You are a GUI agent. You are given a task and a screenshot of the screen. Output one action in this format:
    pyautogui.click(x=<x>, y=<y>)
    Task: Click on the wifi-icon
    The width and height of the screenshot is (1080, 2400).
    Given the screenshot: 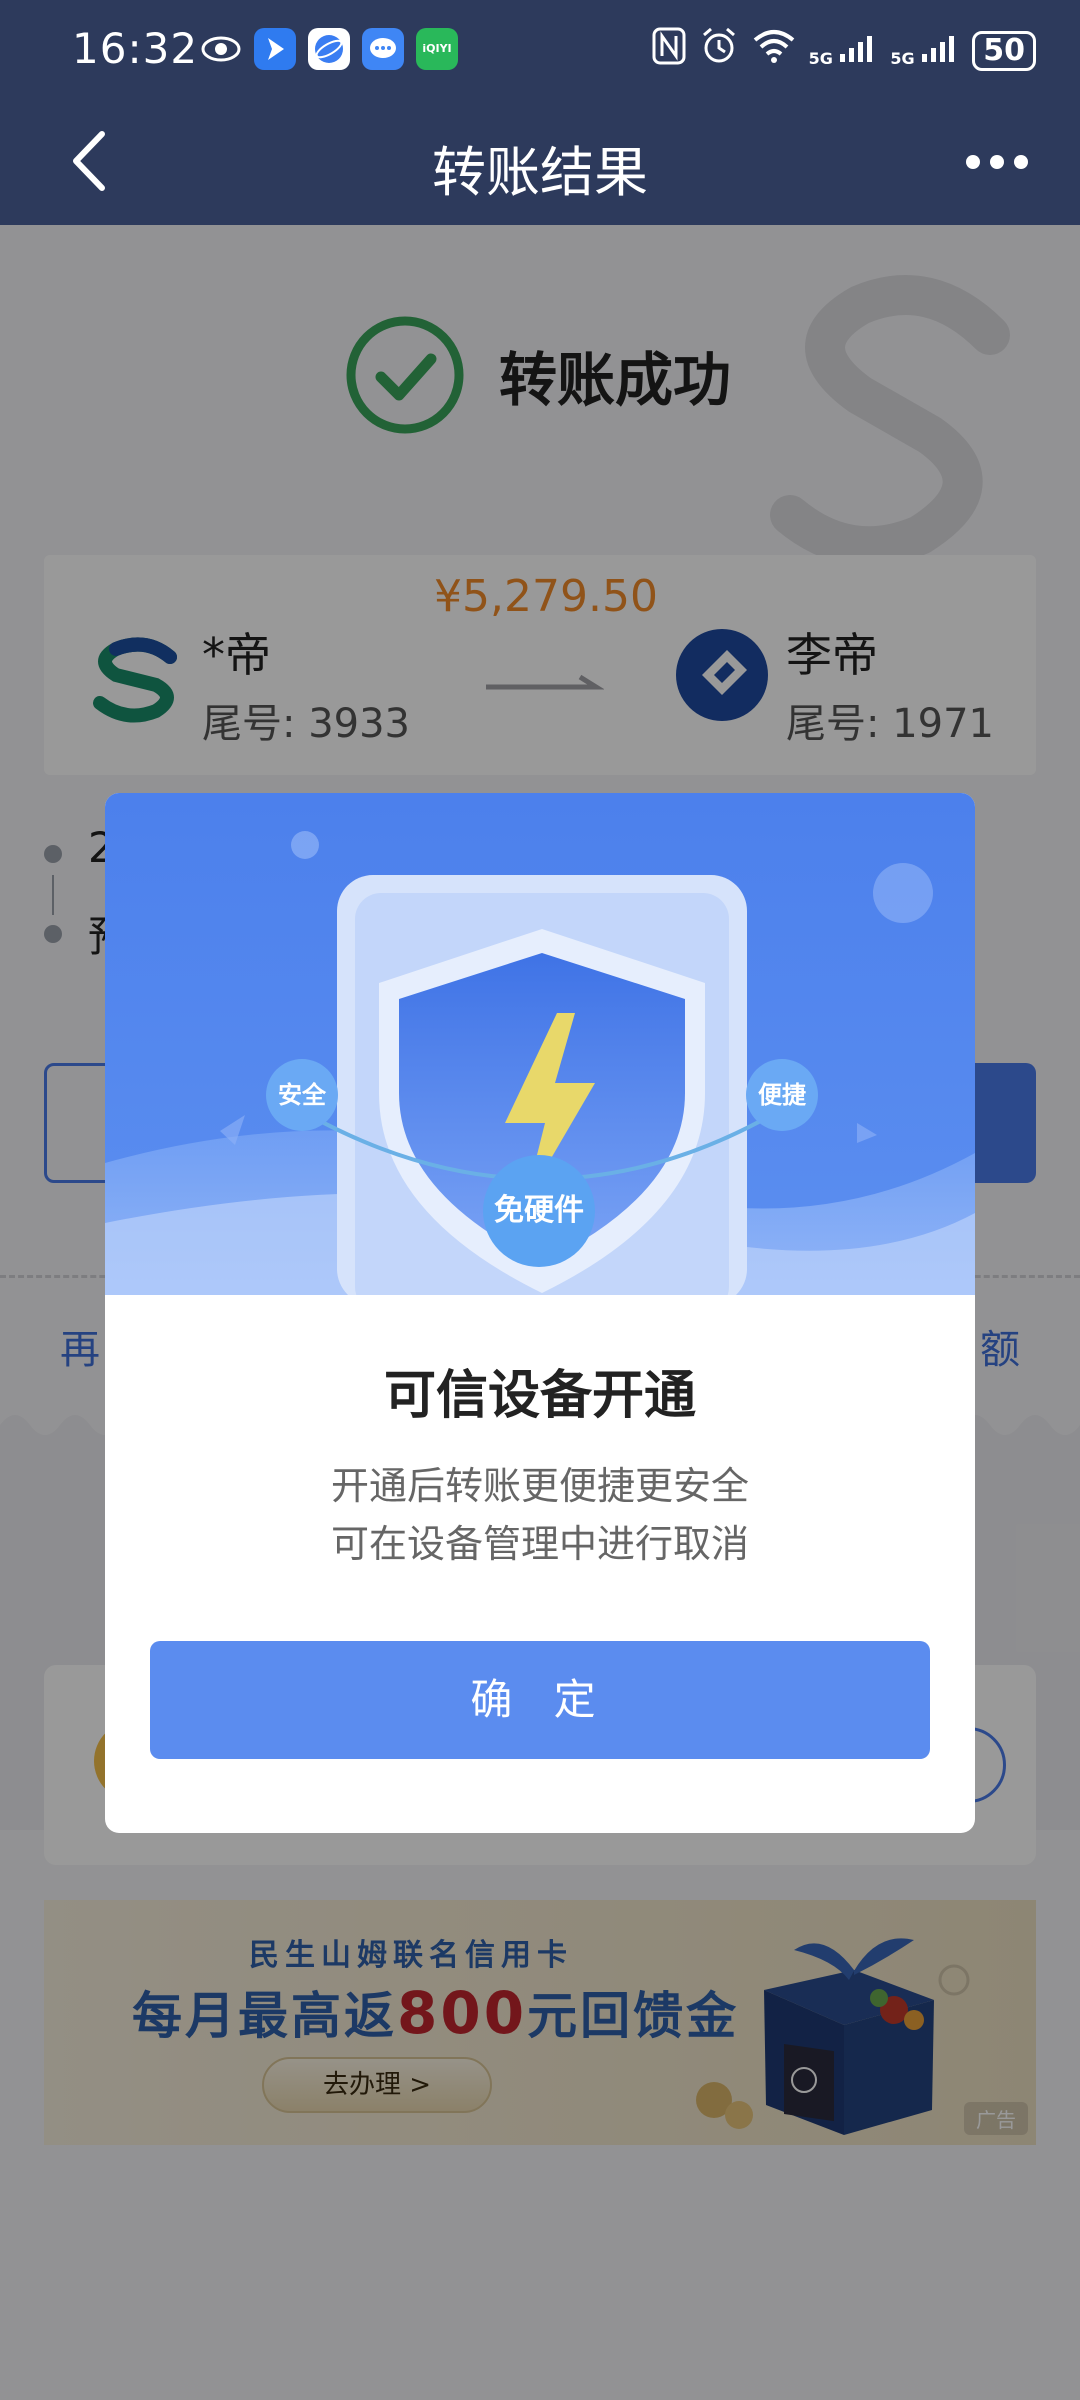 What is the action you would take?
    pyautogui.click(x=774, y=51)
    